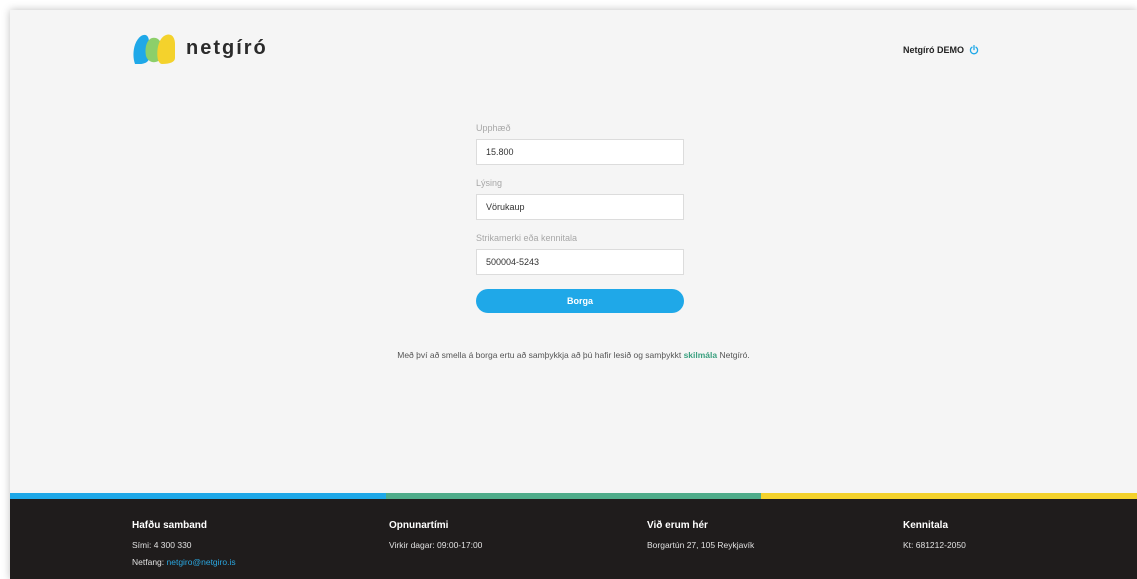 This screenshot has height=579, width=1137. I want to click on amount-label: Upphæð, so click(493, 128).